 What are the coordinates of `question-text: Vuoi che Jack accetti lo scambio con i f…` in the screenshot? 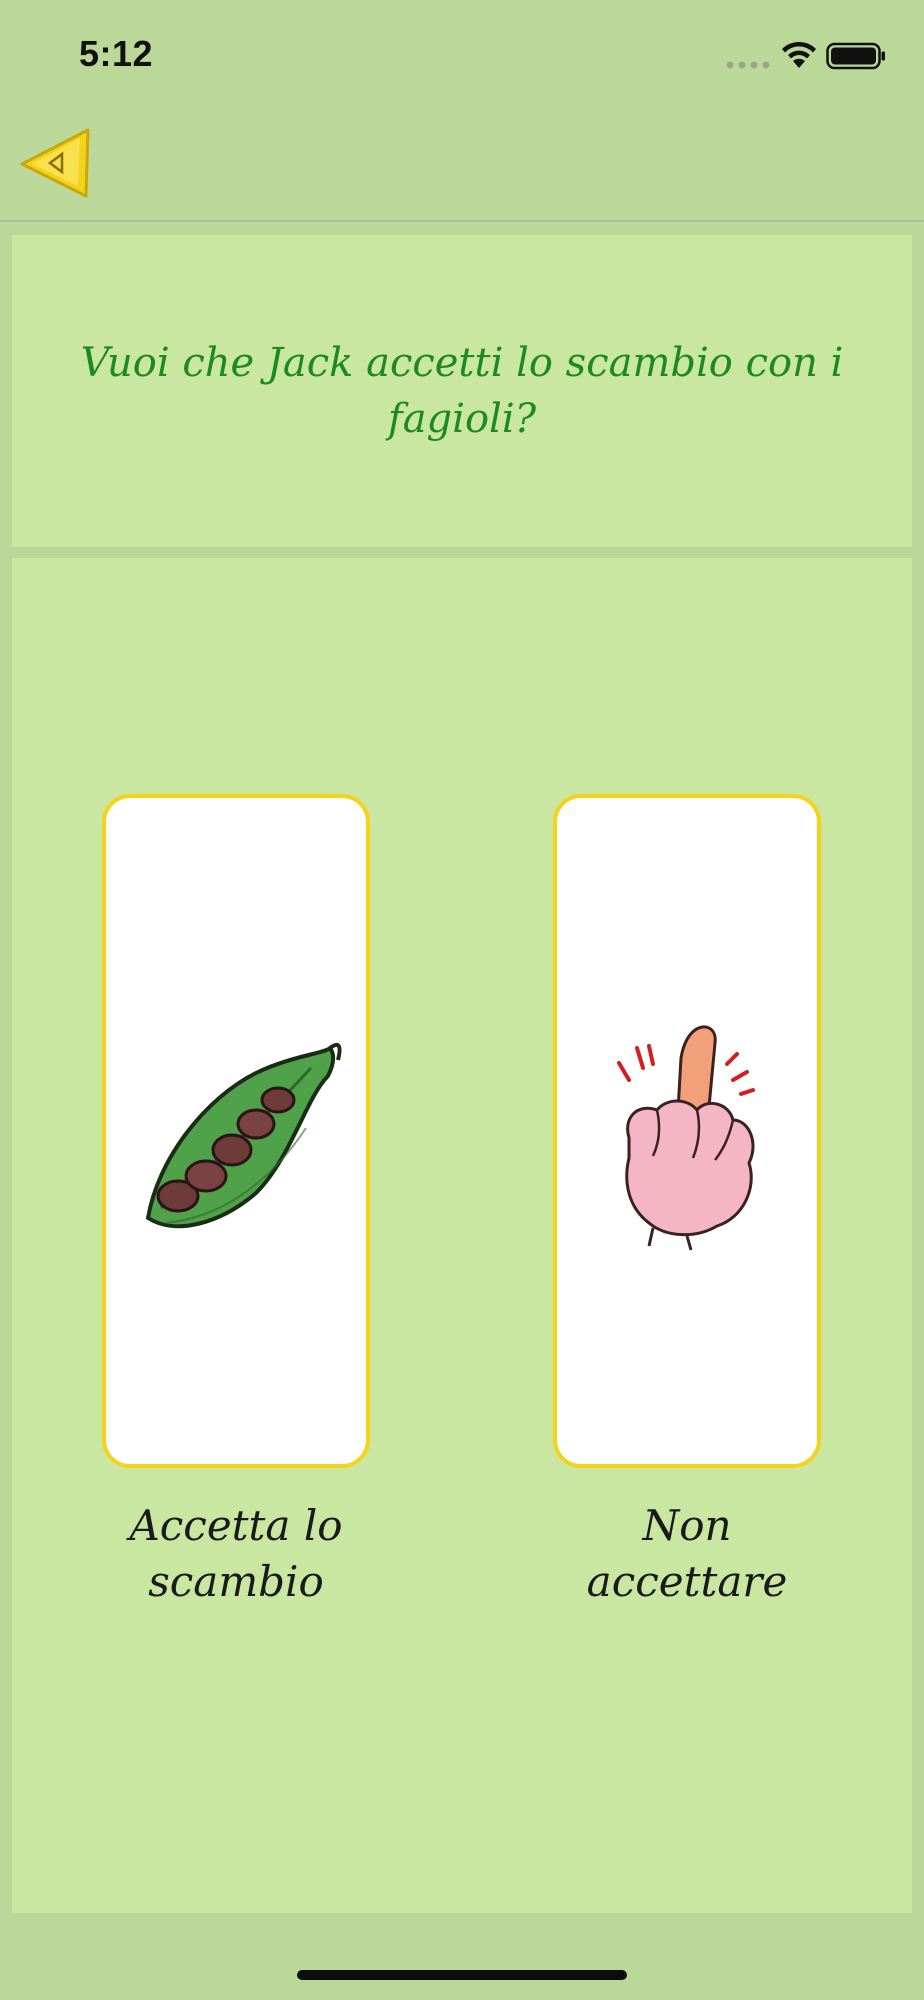 It's located at (462, 391).